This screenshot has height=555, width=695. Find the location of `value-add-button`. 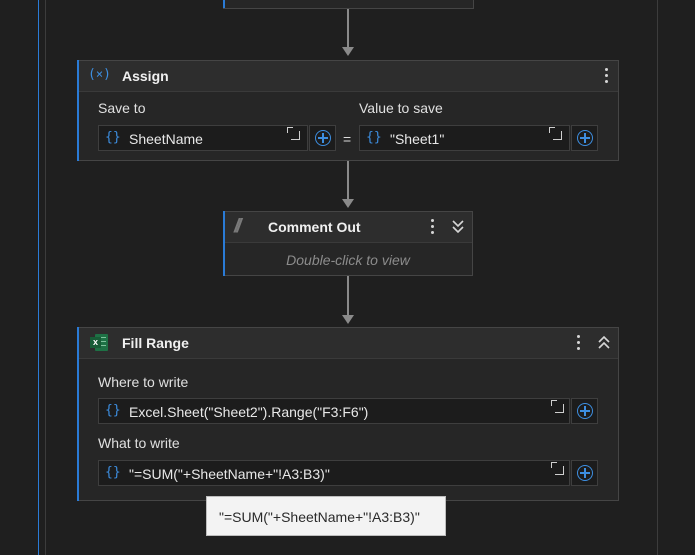

value-add-button is located at coordinates (584, 138).